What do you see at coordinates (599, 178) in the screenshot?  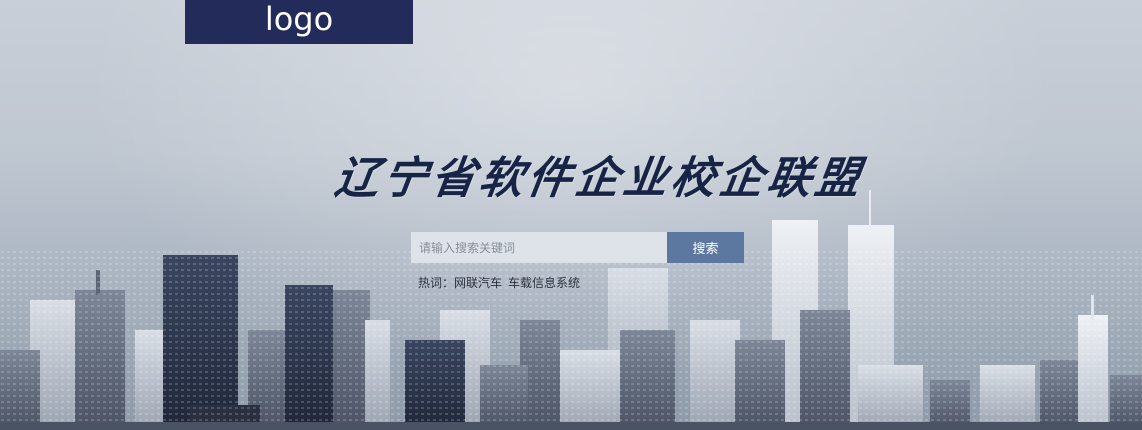 I see `page-title: 辽宁省软件企业校企联盟` at bounding box center [599, 178].